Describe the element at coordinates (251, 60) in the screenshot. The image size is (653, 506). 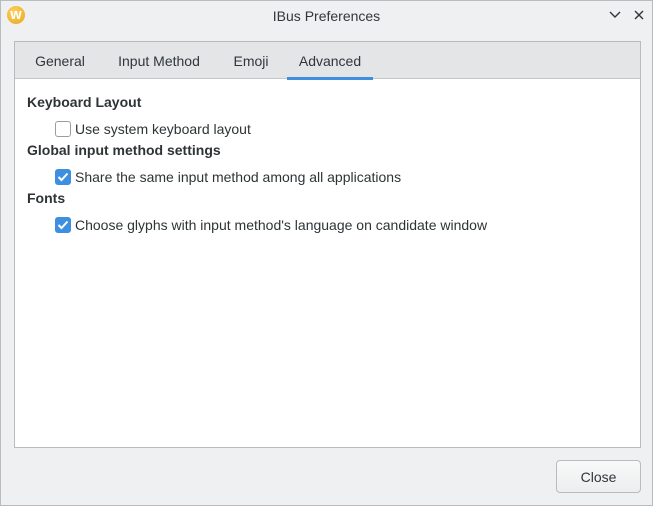
I see `tab-emoji: Emoji` at that location.